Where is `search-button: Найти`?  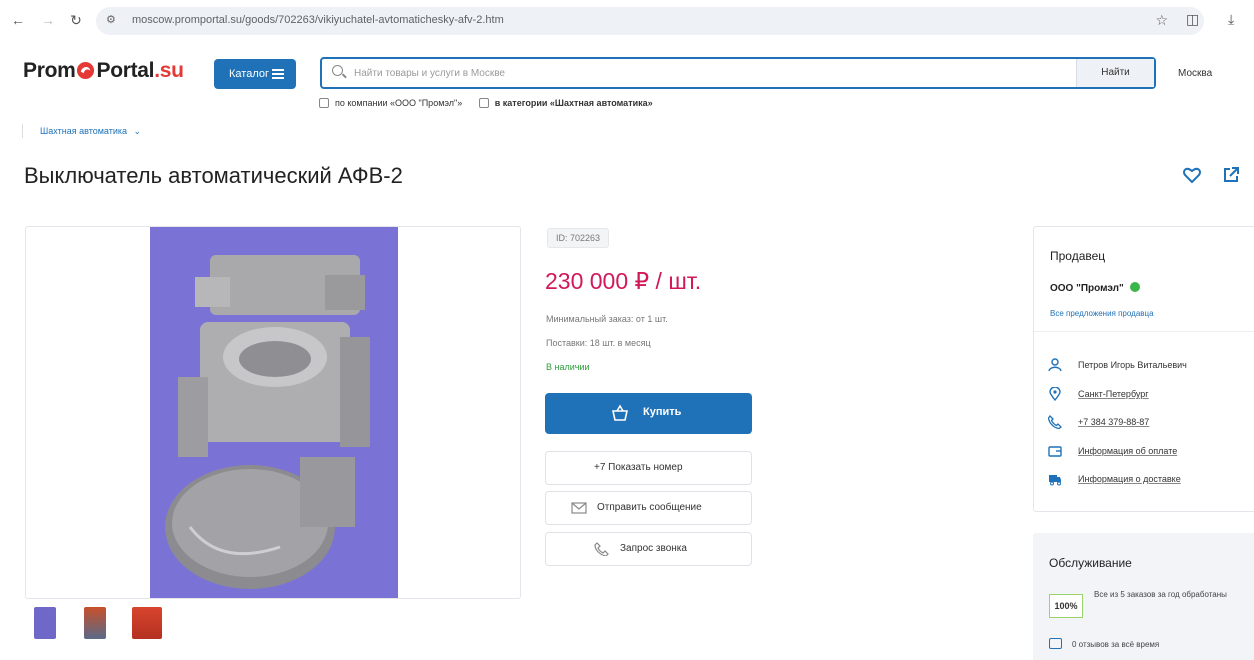
search-button: Найти is located at coordinates (1115, 73).